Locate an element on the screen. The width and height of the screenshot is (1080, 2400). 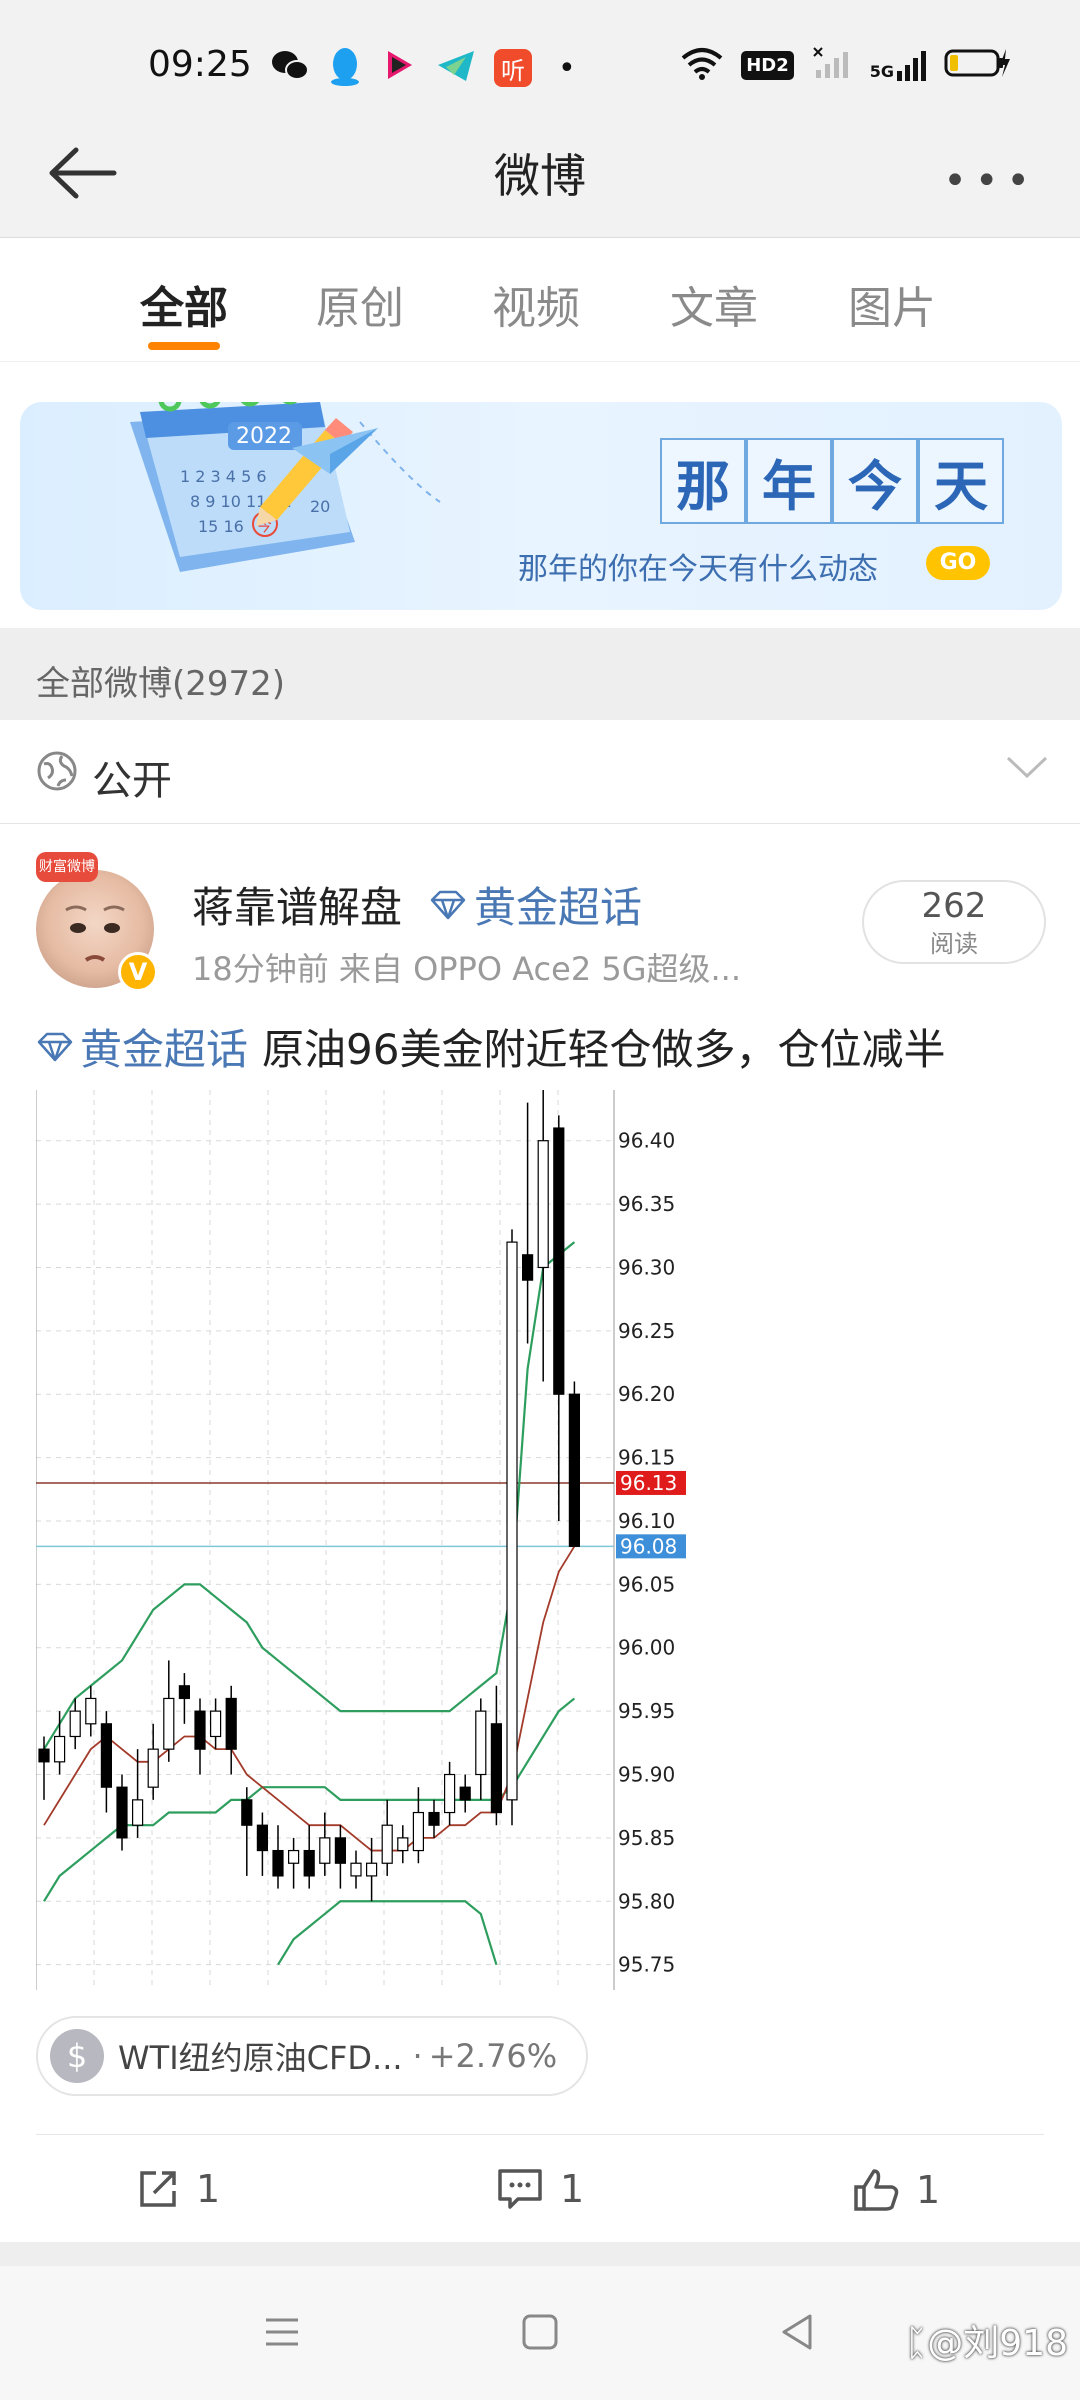
battery-icon is located at coordinates (977, 65).